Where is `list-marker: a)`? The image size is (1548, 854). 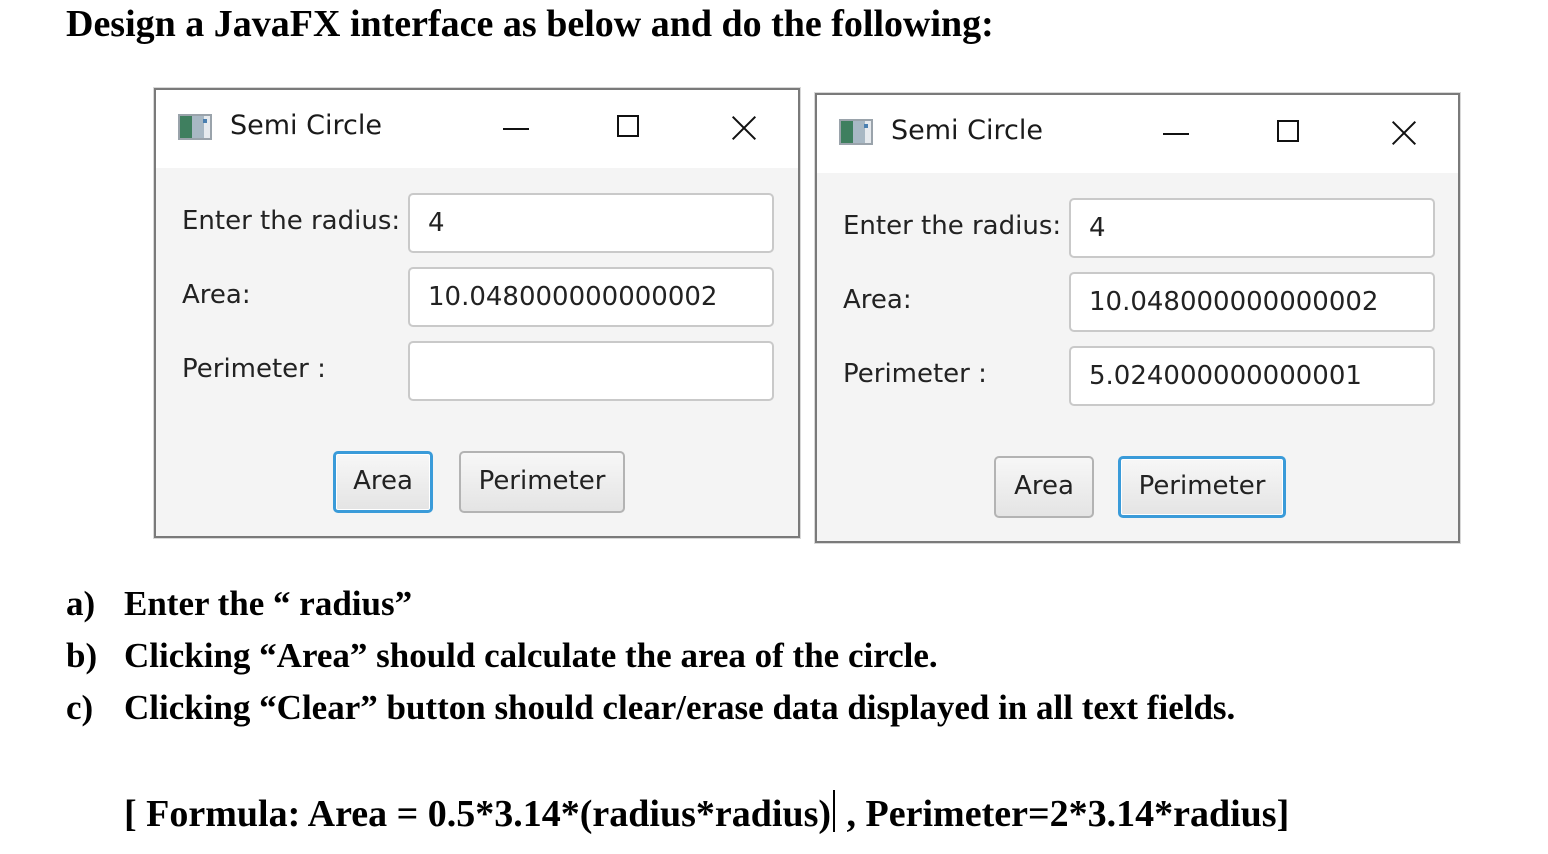 list-marker: a) is located at coordinates (81, 603).